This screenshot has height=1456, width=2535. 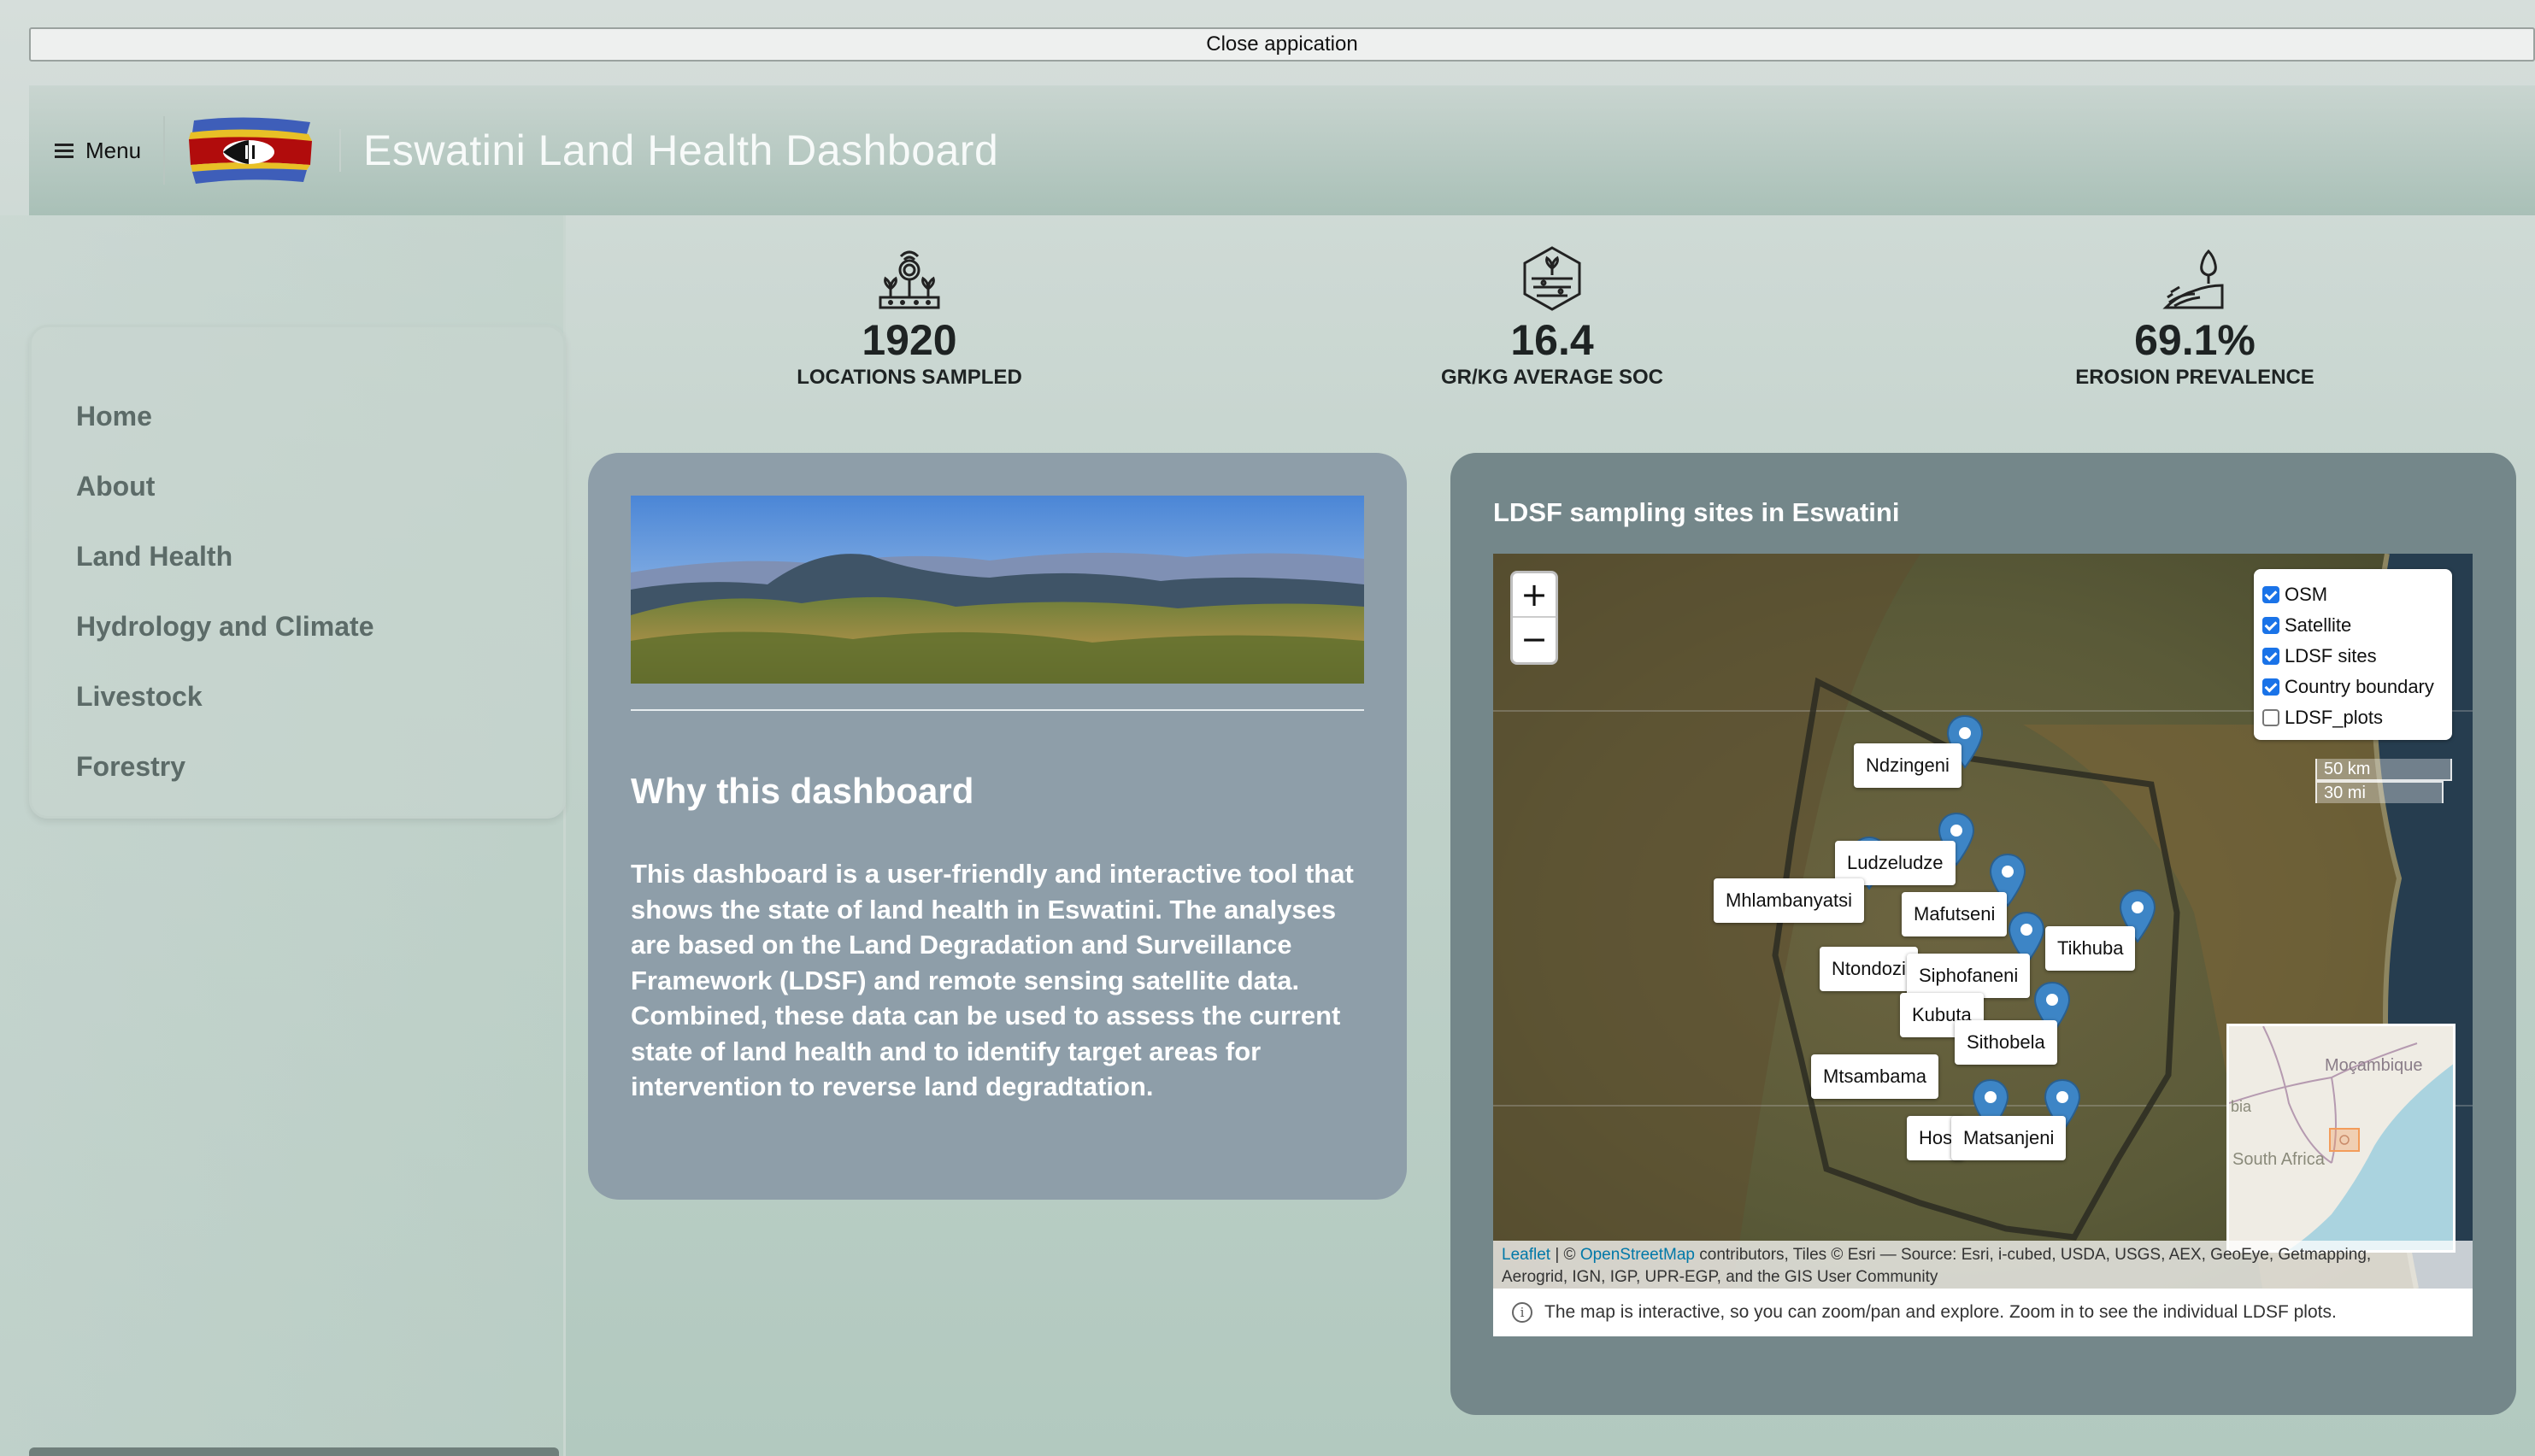 What do you see at coordinates (2090, 949) in the screenshot?
I see `site-label-tikhuba: Tikhuba` at bounding box center [2090, 949].